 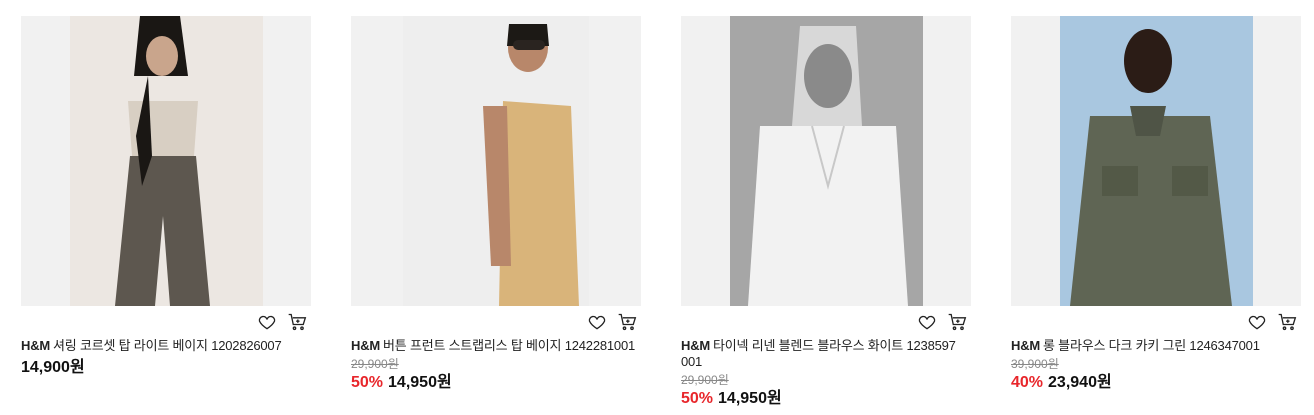 What do you see at coordinates (1027, 382) in the screenshot?
I see `discount-rate: 40%` at bounding box center [1027, 382].